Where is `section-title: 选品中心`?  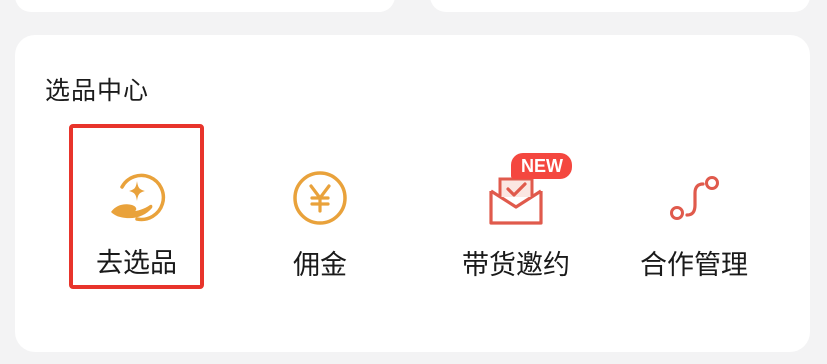 section-title: 选品中心 is located at coordinates (97, 90).